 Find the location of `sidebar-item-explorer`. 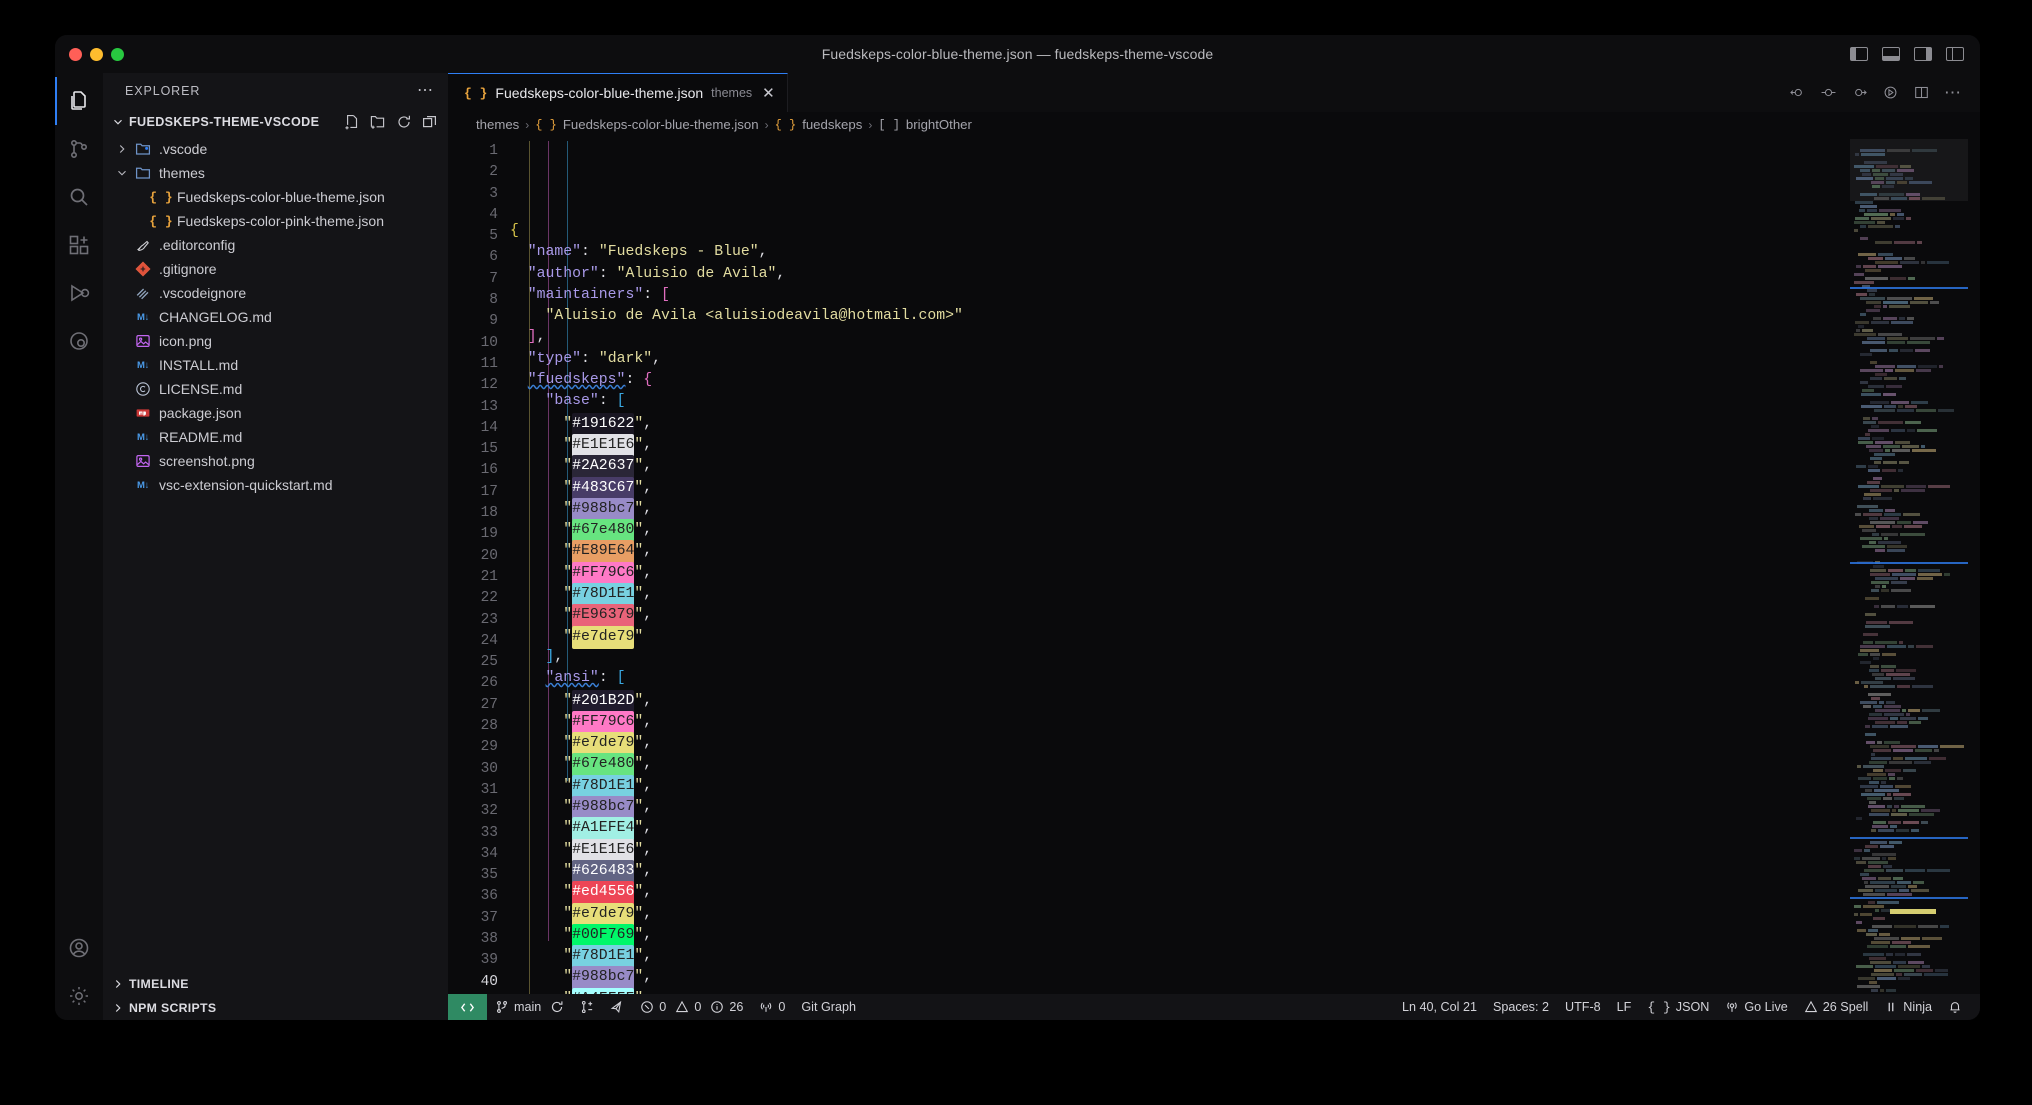

sidebar-item-explorer is located at coordinates (79, 101).